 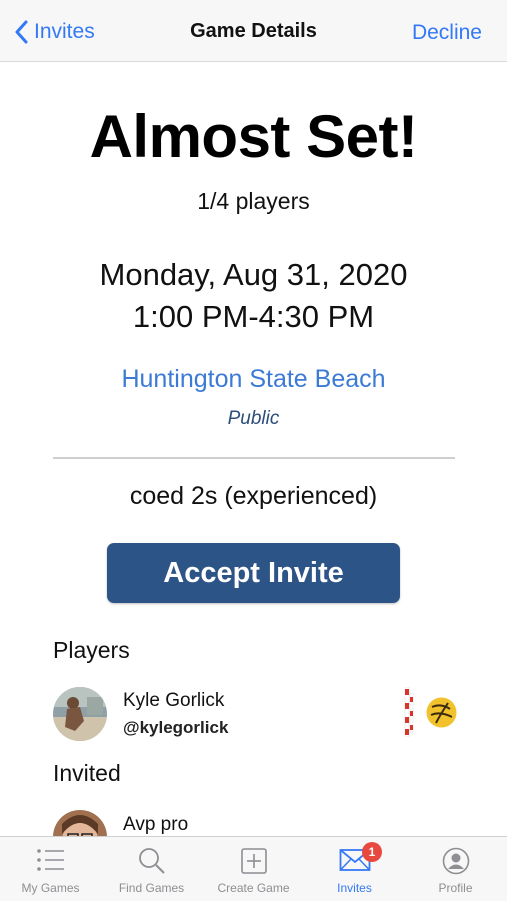 I want to click on plus-square-icon, so click(x=253, y=861).